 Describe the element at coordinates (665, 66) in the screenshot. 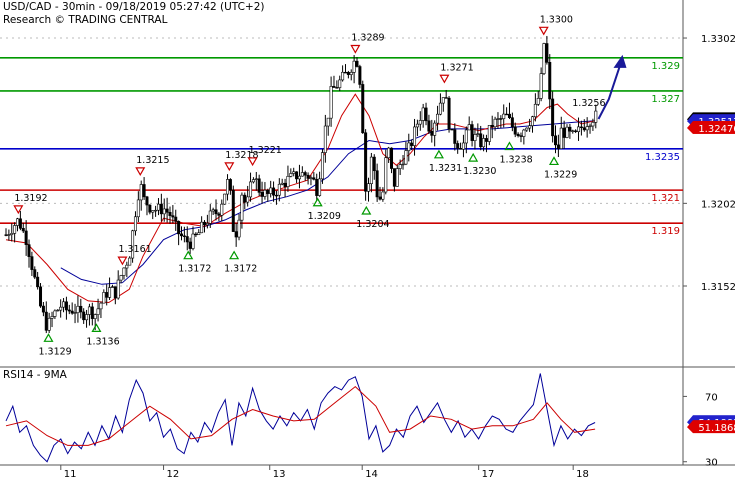

I see `level-label: 1.329` at that location.